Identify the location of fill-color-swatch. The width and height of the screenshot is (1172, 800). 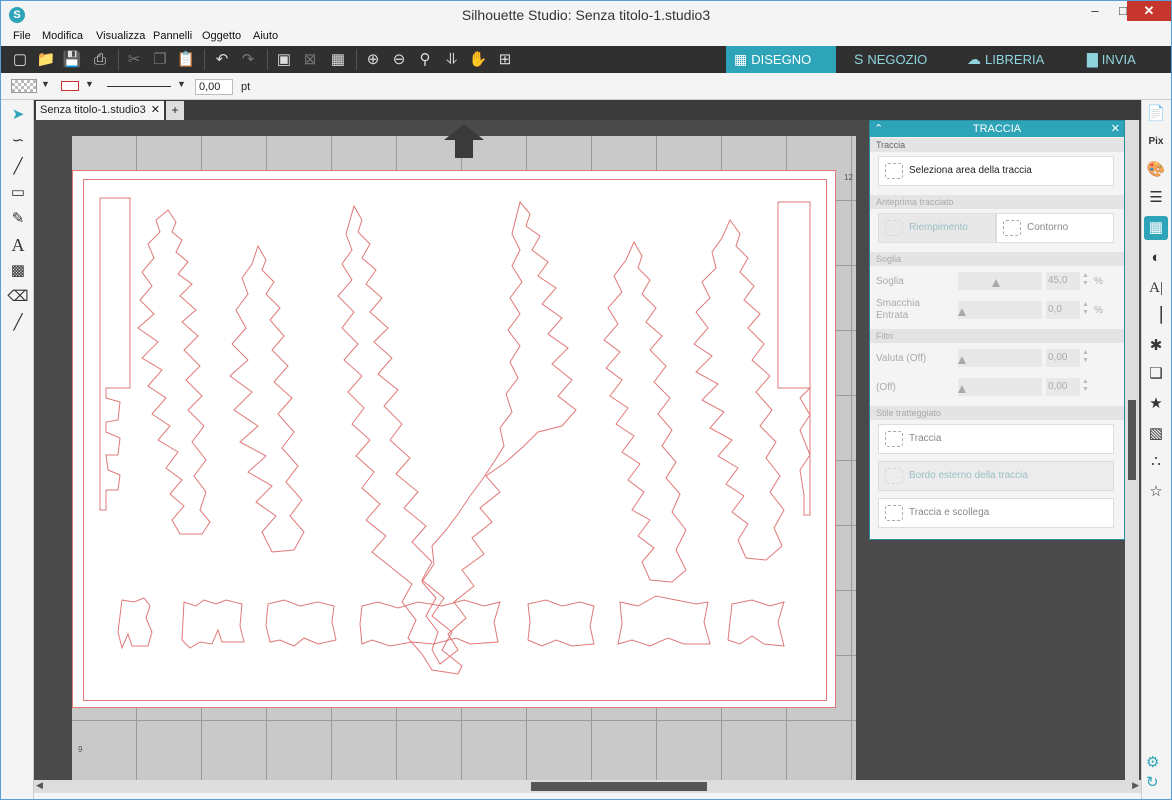
(24, 86).